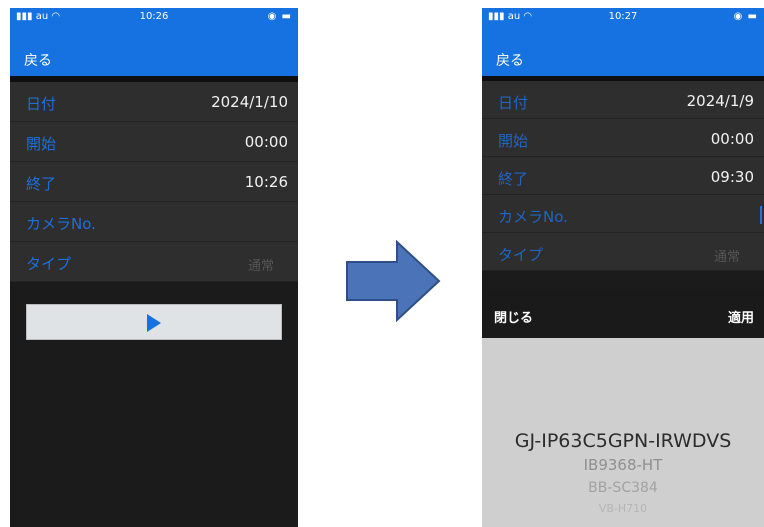 Image resolution: width=764 pixels, height=527 pixels. I want to click on picker-option: VB-H710, so click(623, 508).